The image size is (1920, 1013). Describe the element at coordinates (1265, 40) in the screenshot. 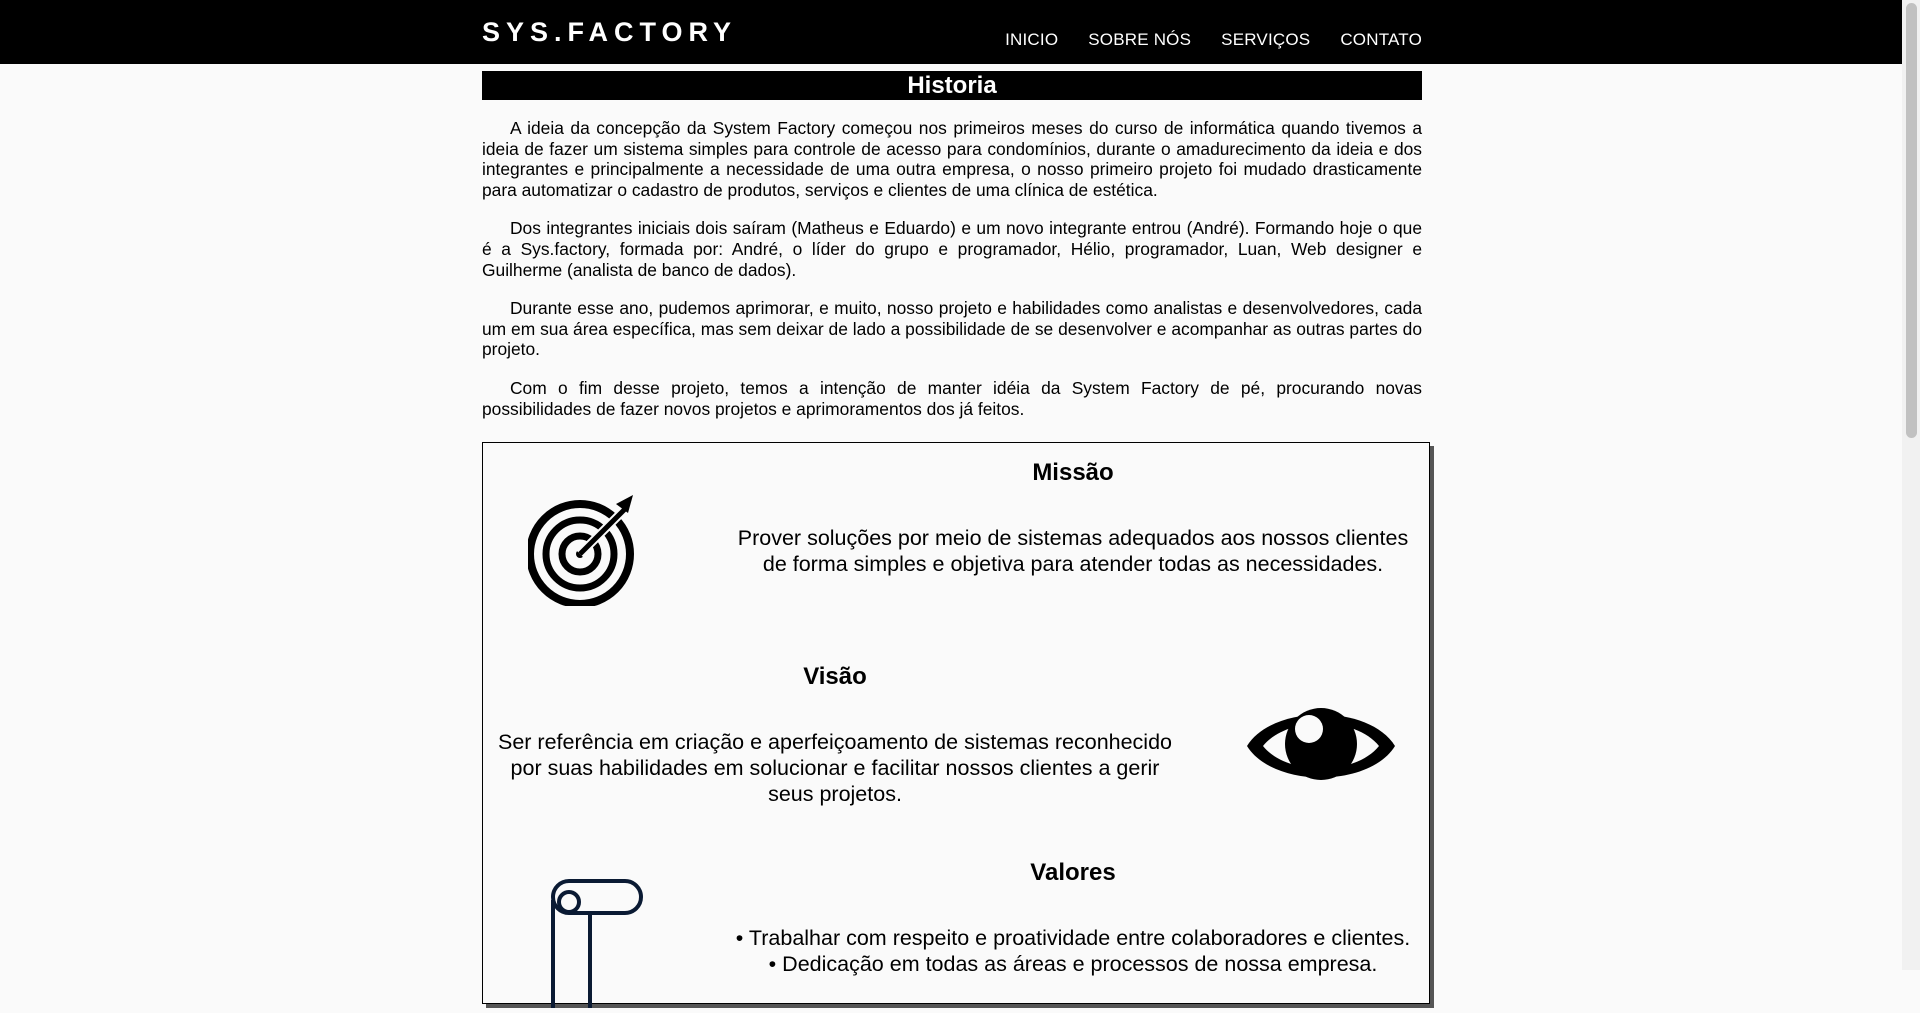

I see `nav-link-servicos: SERVIÇOS` at that location.